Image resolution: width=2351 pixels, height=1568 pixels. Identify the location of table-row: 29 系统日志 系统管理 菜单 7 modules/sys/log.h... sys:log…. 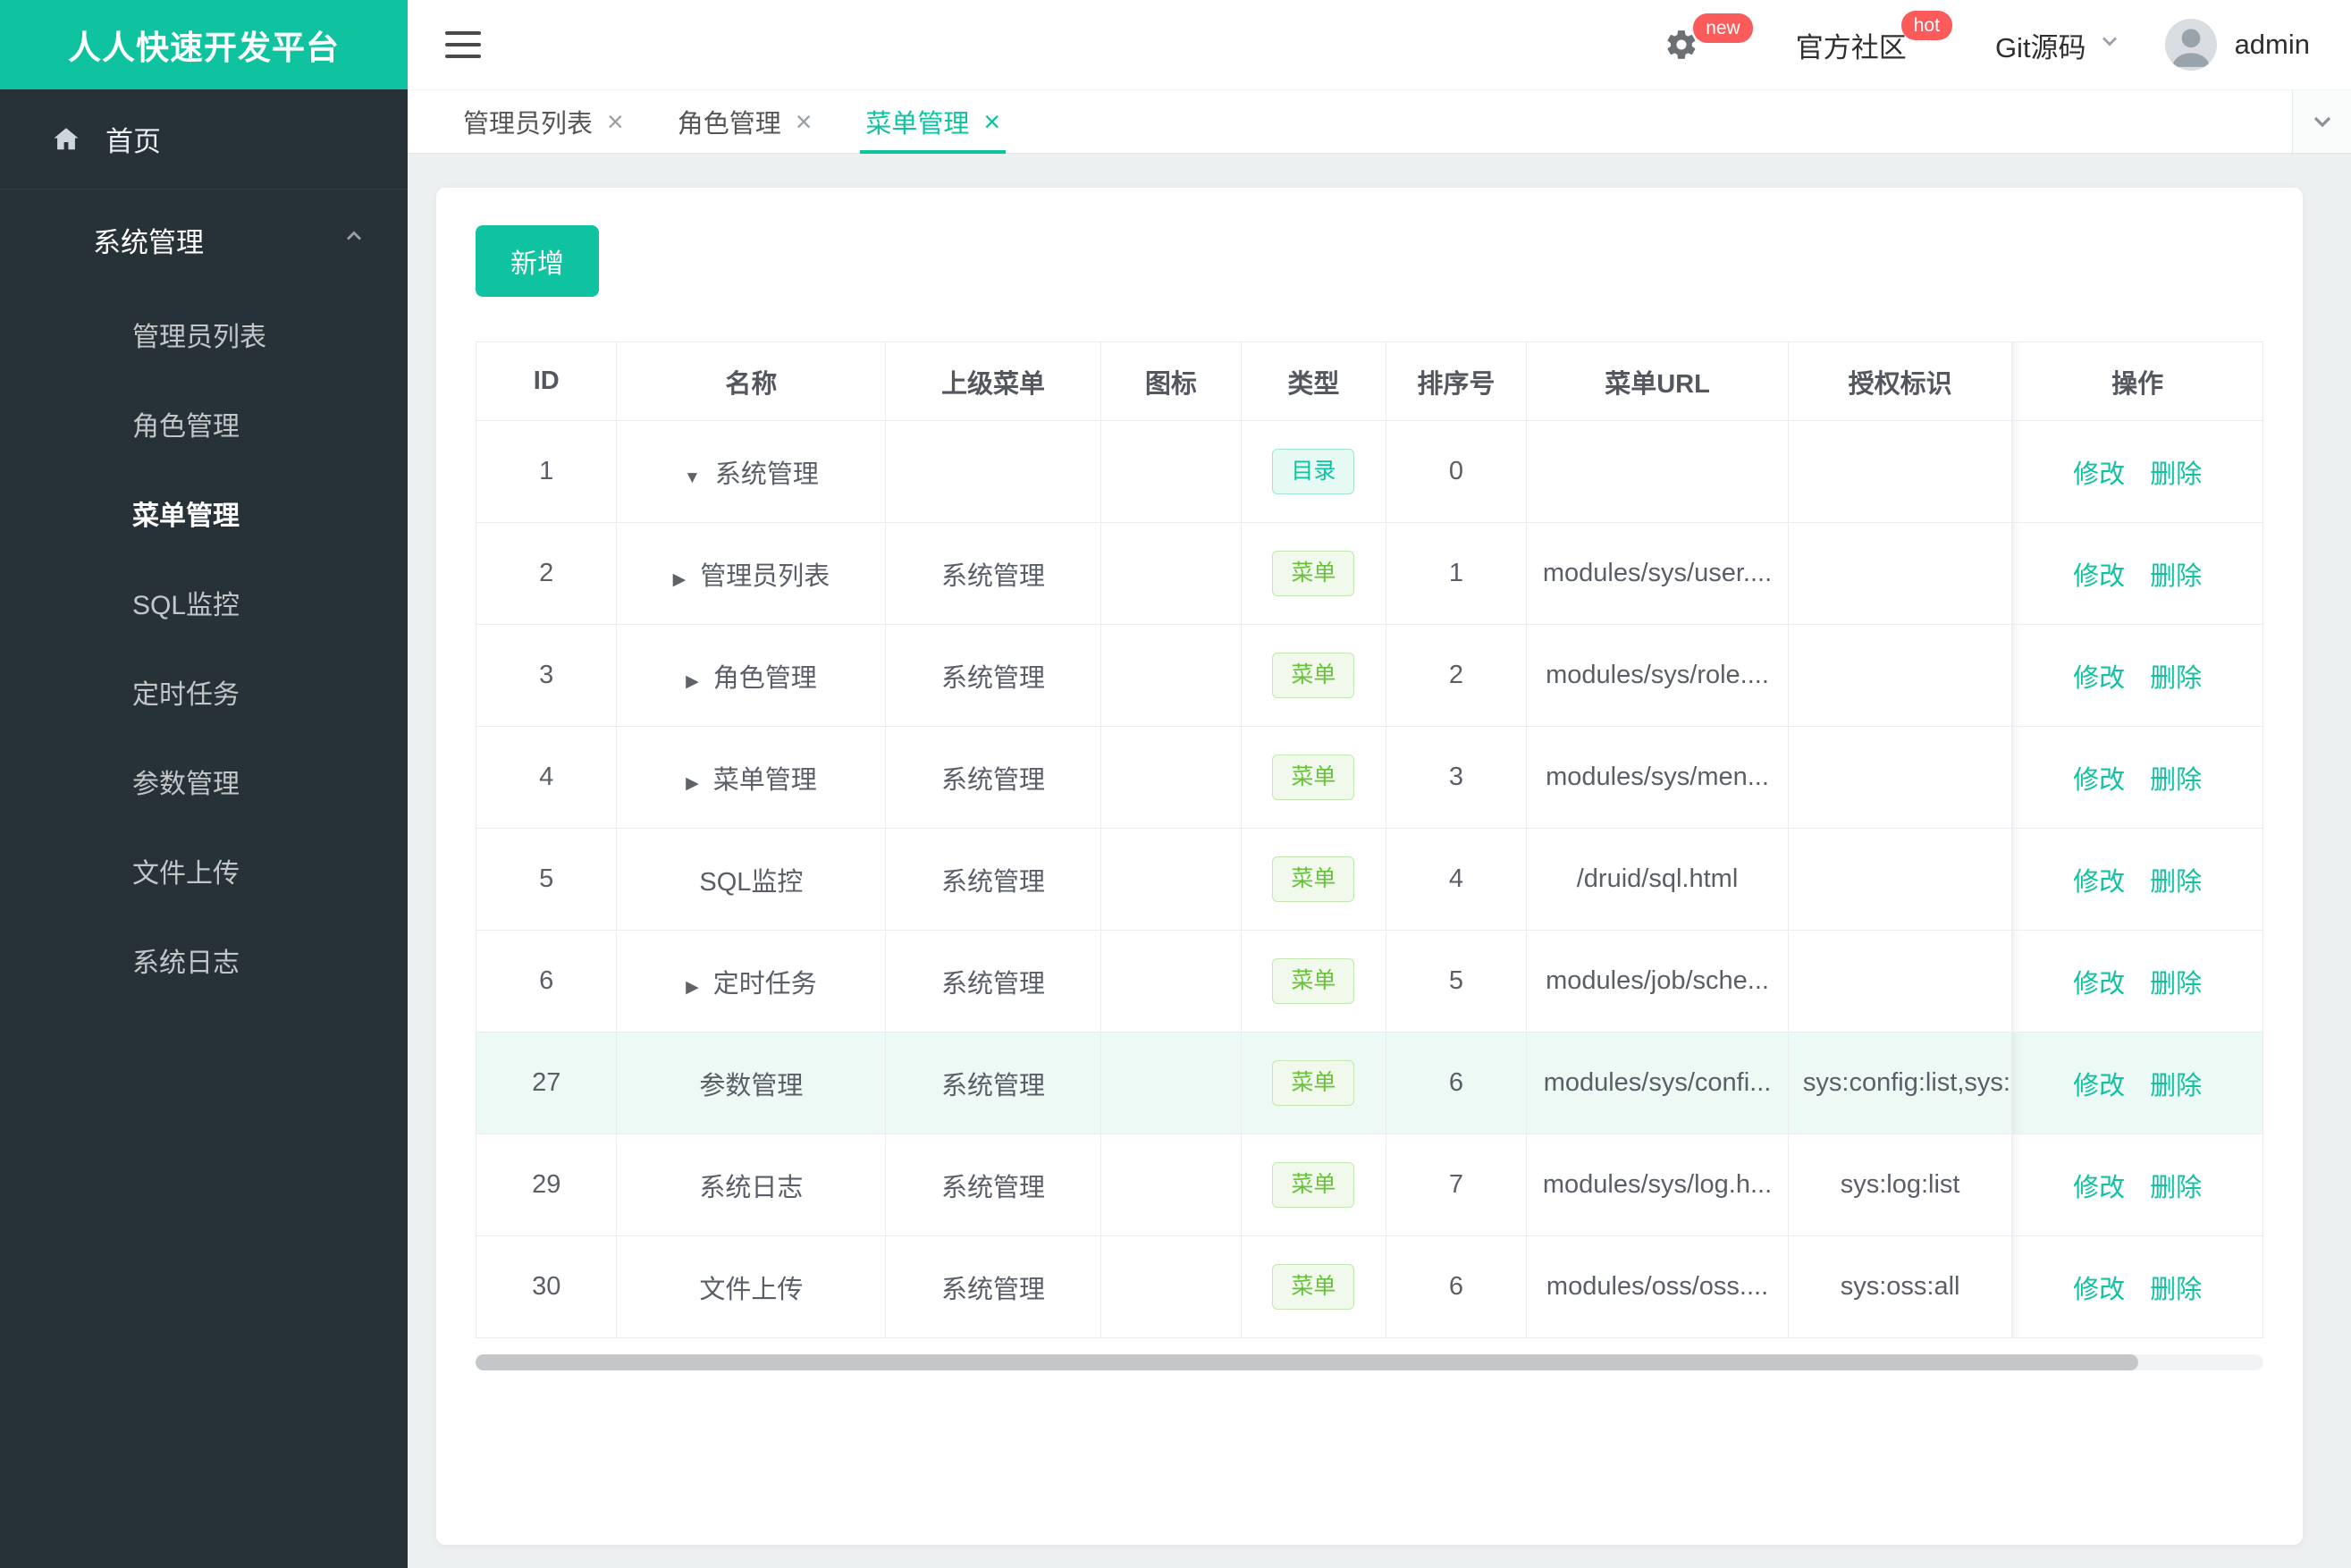
(1369, 1185).